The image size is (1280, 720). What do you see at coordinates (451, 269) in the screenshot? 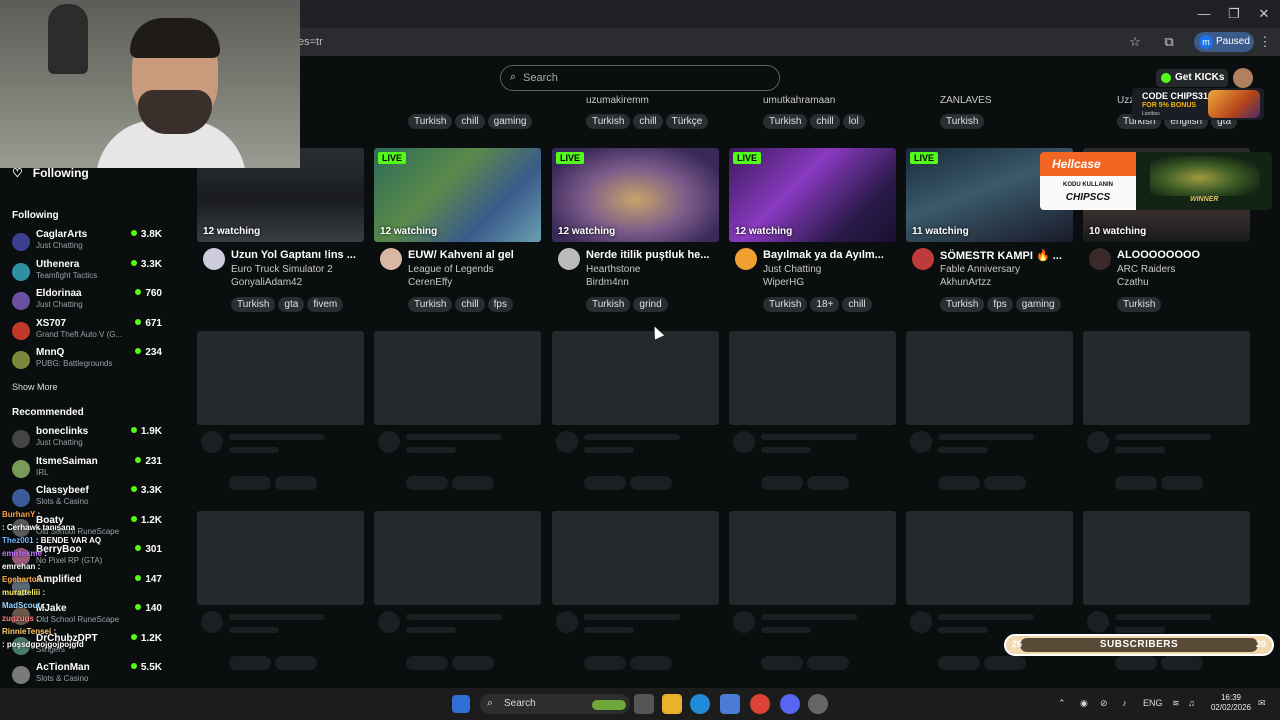
I see `stream-category: League of Legends` at bounding box center [451, 269].